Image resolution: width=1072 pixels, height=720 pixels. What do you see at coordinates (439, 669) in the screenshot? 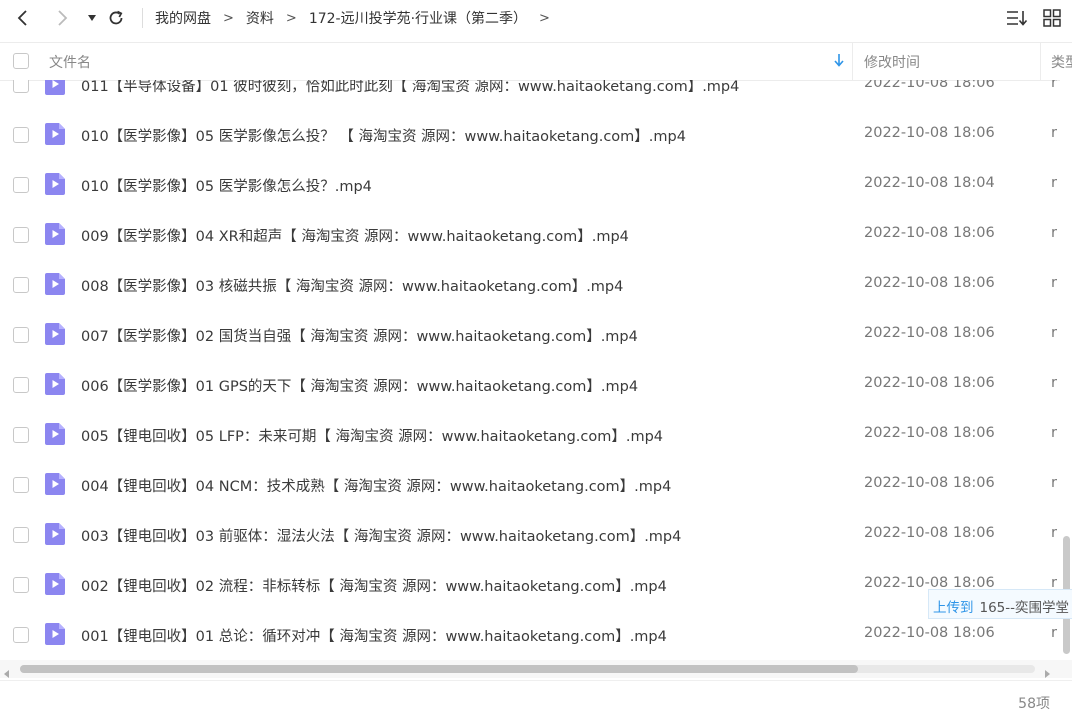
I see `horizontal-scroll-thumb` at bounding box center [439, 669].